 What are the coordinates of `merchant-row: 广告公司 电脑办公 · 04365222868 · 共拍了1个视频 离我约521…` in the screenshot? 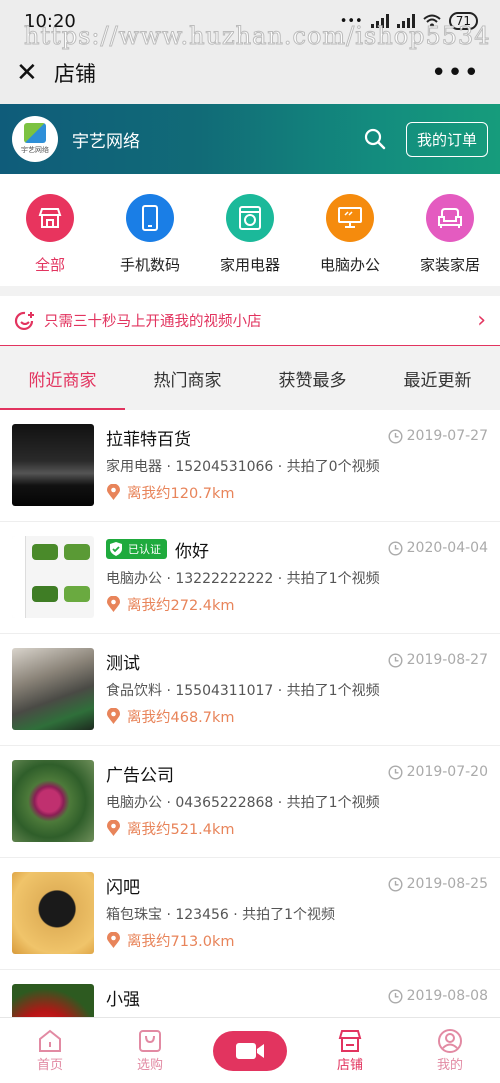 It's located at (250, 802).